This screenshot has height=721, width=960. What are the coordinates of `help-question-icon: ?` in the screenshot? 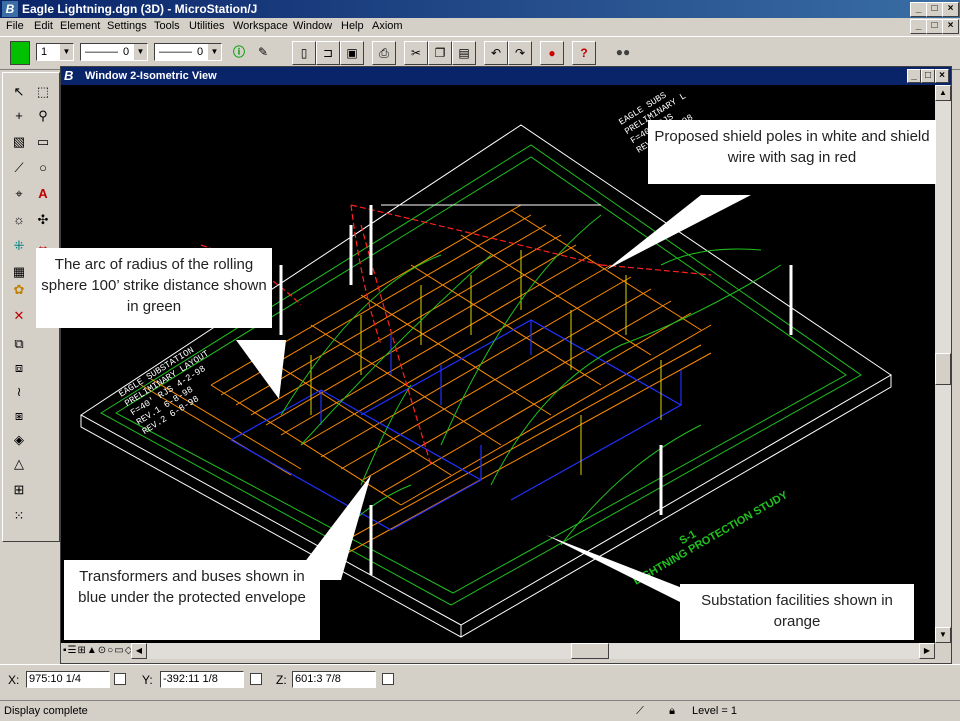 It's located at (584, 53).